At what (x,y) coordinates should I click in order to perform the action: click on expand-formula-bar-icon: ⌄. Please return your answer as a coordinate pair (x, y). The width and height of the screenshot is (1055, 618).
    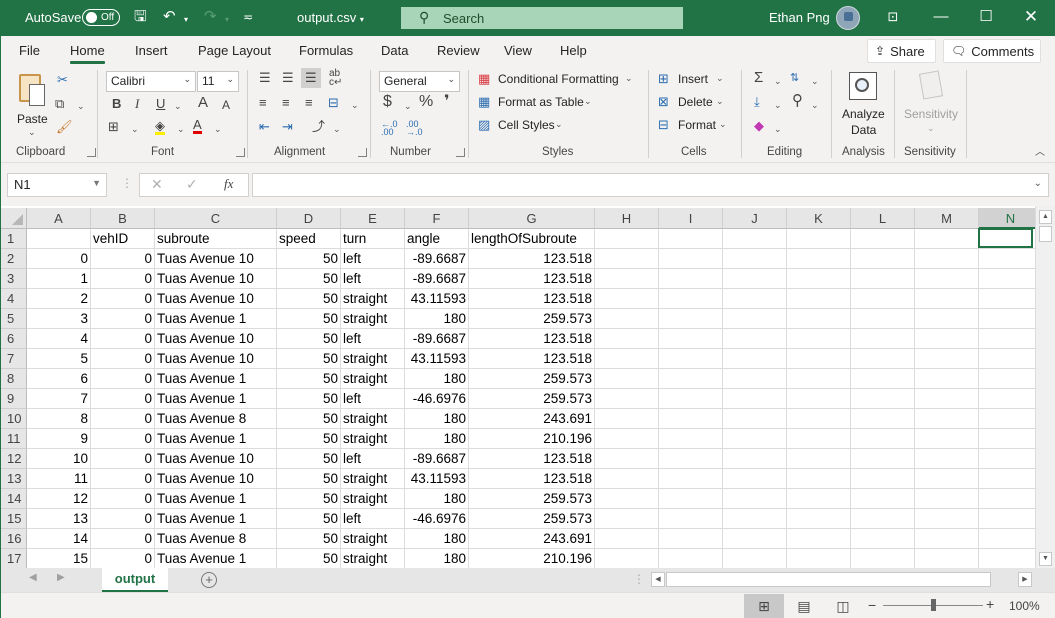
    Looking at the image, I should click on (1038, 183).